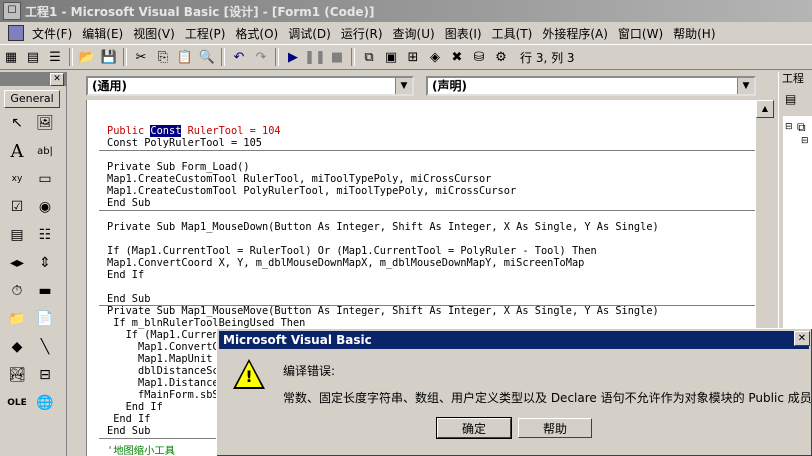 The width and height of the screenshot is (812, 456). Describe the element at coordinates (33, 79) in the screenshot. I see `toolbox-title-bar: ✕` at that location.